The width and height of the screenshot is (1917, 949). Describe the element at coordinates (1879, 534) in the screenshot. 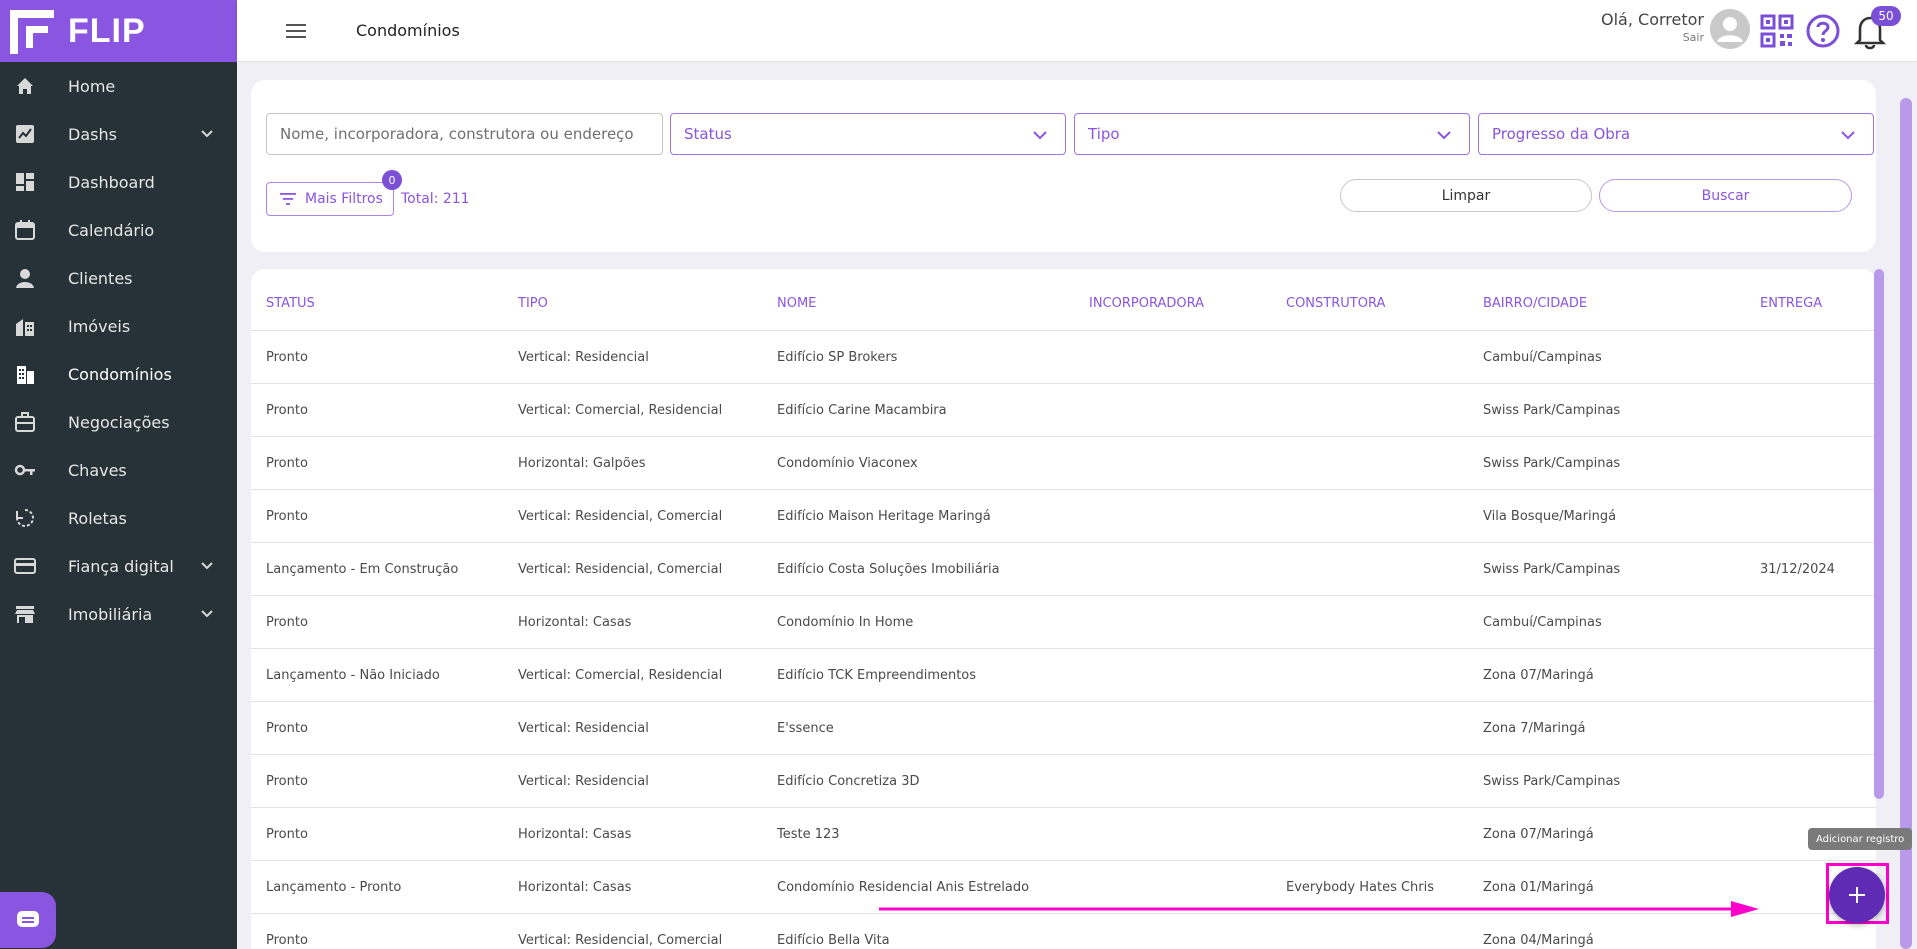

I see `table-scrollbar` at that location.